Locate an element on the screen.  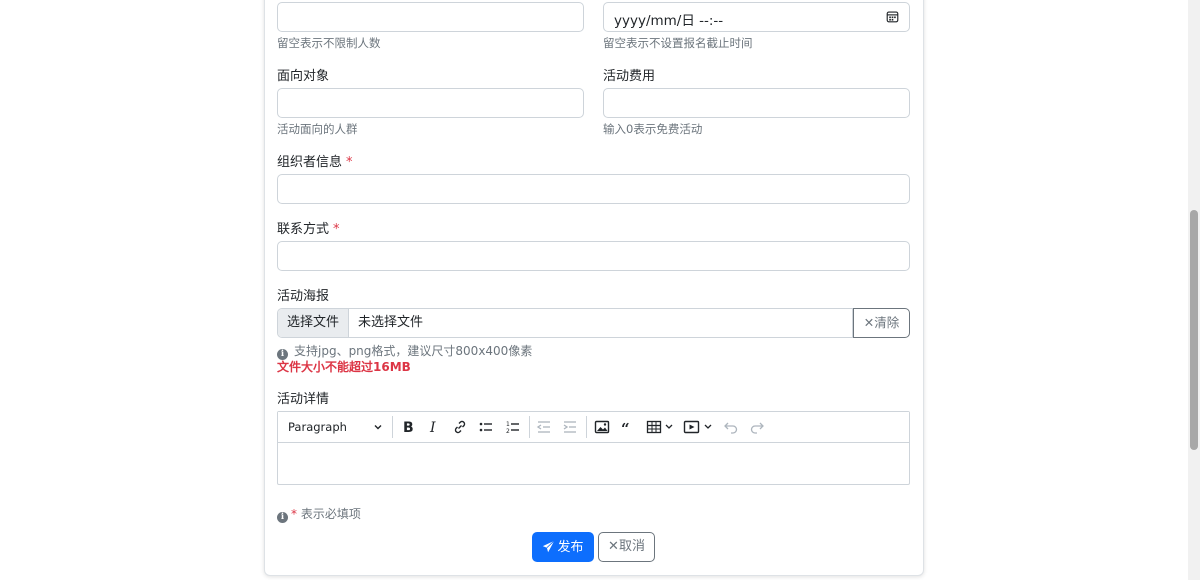
contact-label: 联系方式 * is located at coordinates (308, 227).